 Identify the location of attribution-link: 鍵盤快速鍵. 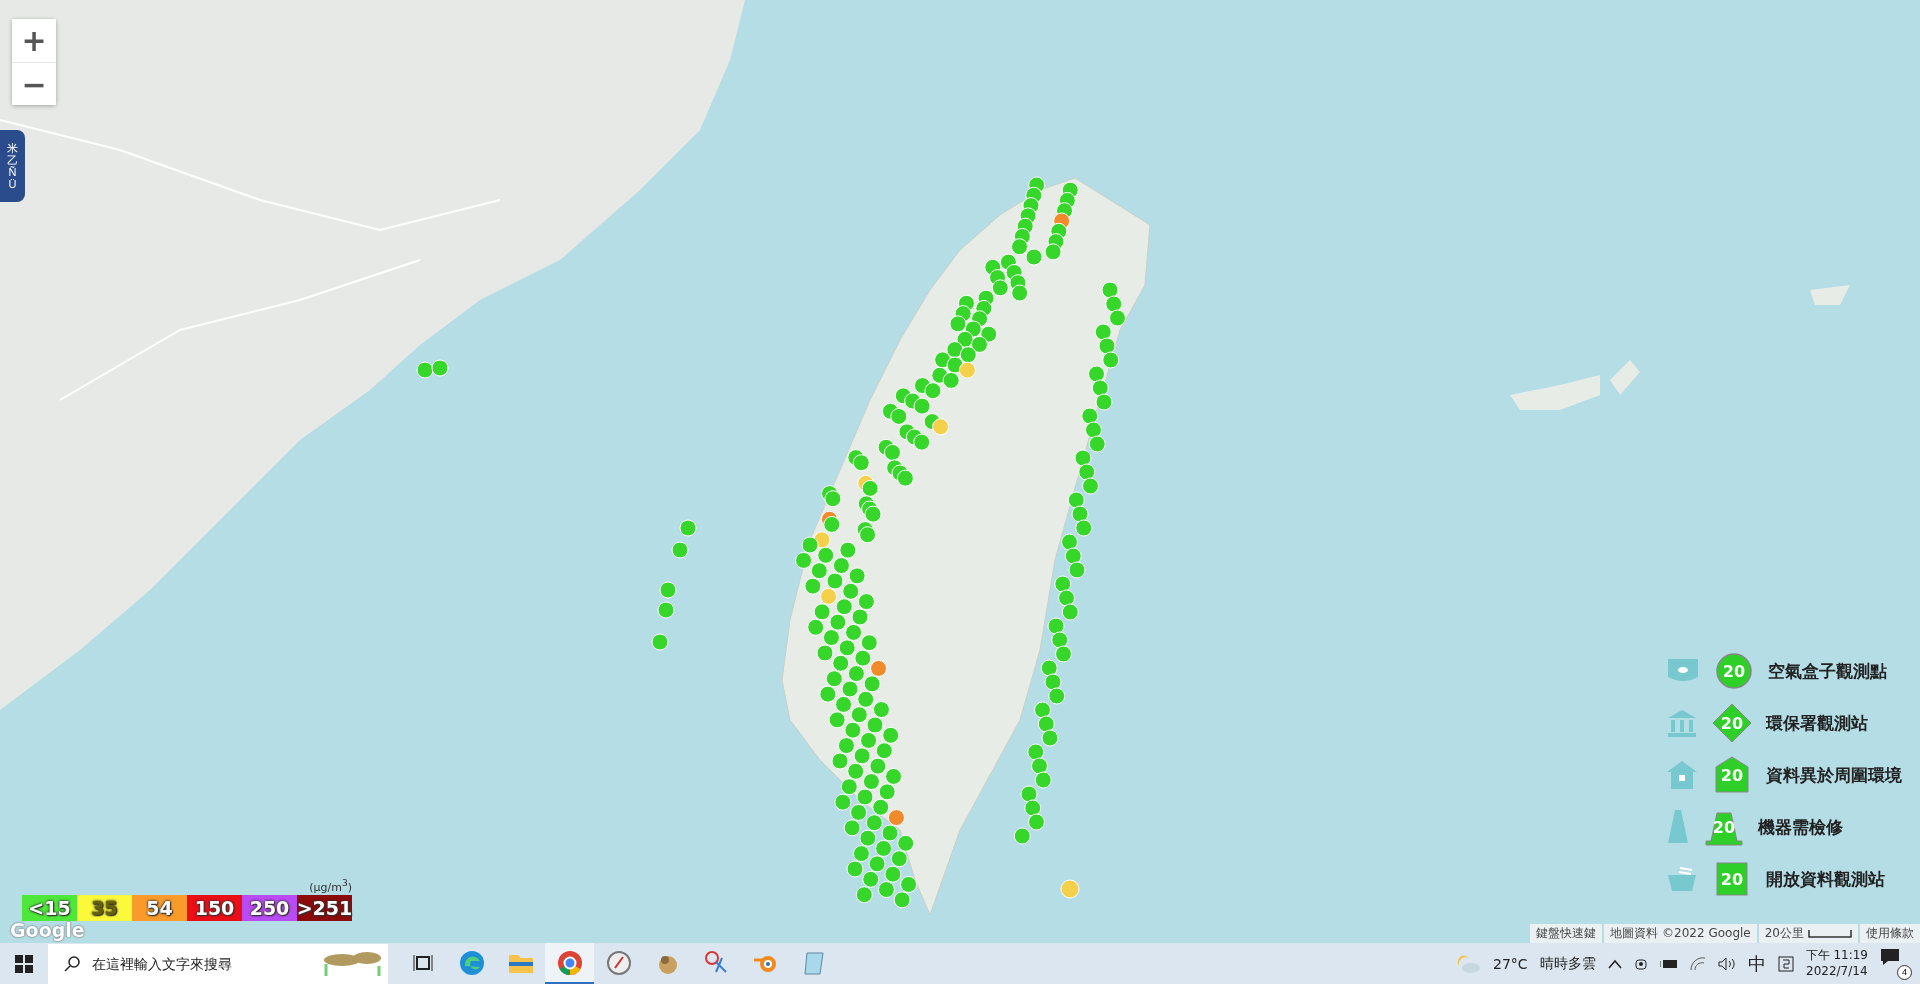
(1566, 933).